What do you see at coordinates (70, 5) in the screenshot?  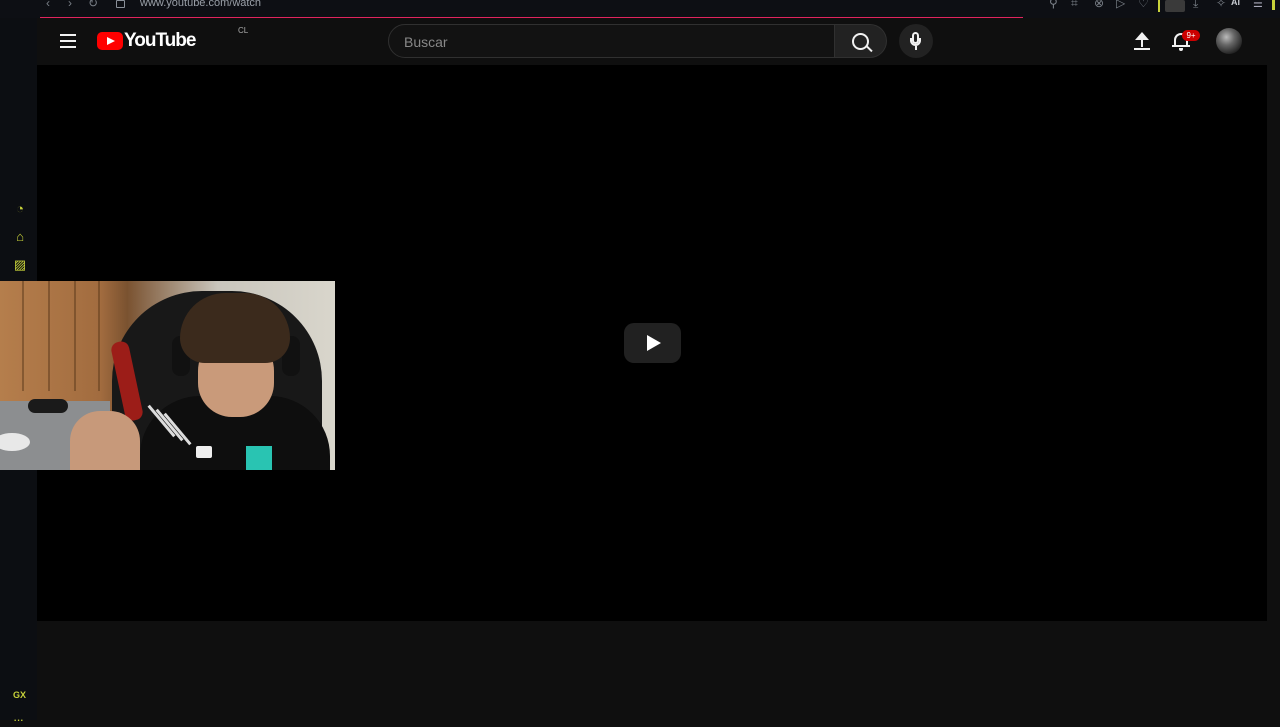 I see `forward-icon: ›` at bounding box center [70, 5].